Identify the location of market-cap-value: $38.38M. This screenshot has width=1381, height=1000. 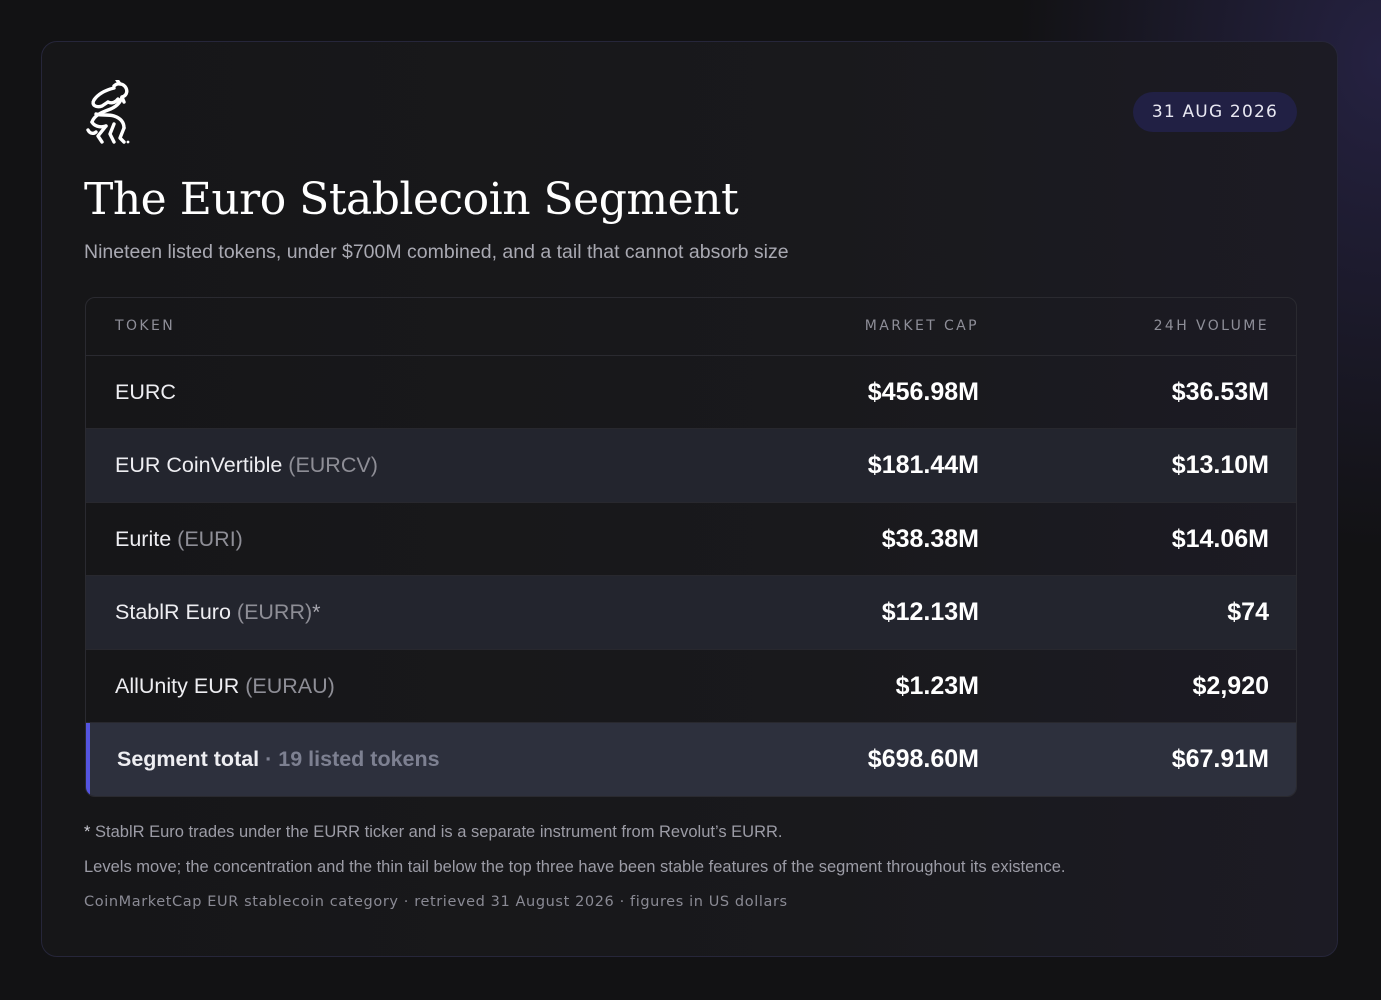
(930, 538).